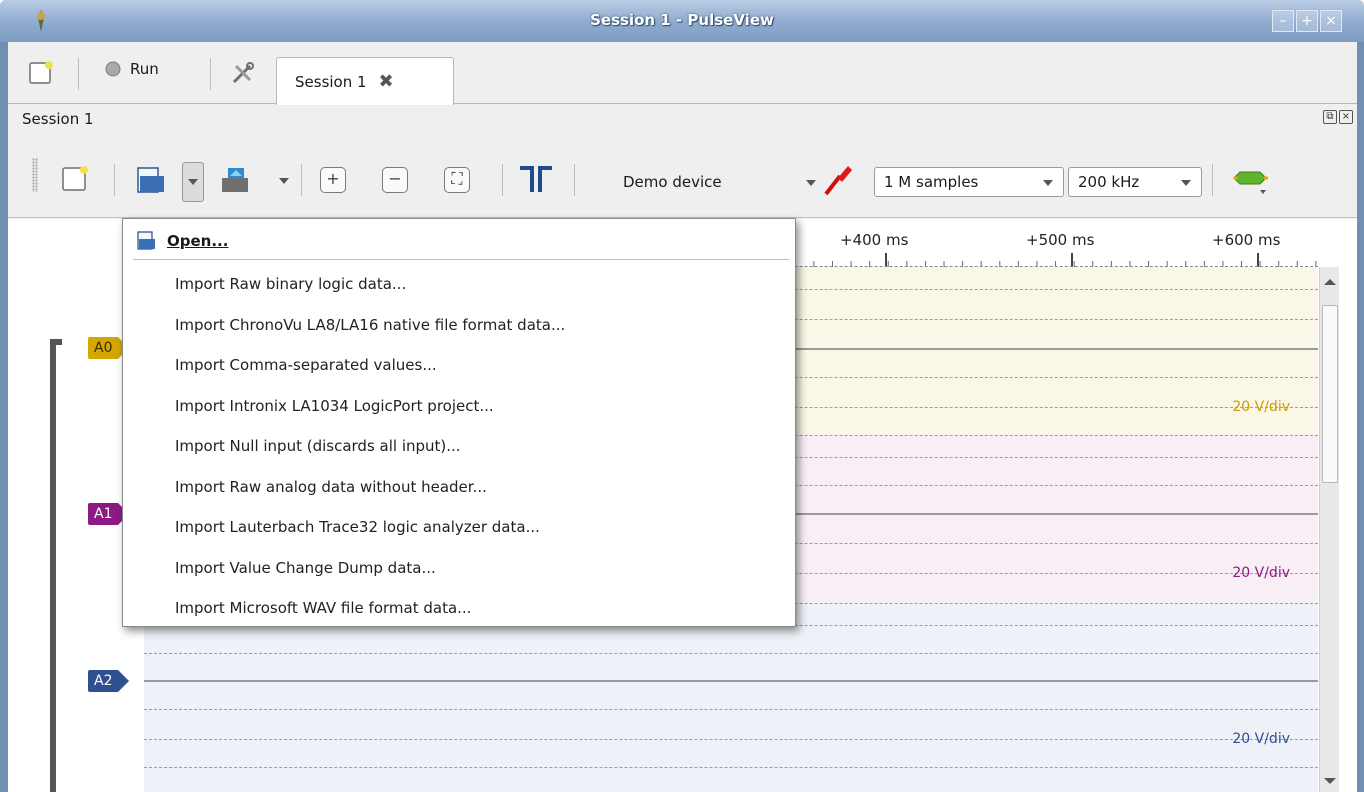 The image size is (1364, 792). What do you see at coordinates (672, 182) in the screenshot?
I see `device-name: Demo device` at bounding box center [672, 182].